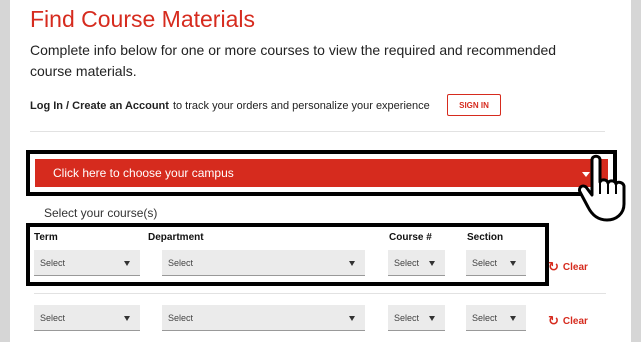 The image size is (641, 342). Describe the element at coordinates (46, 237) in the screenshot. I see `term-column-header: Term` at that location.